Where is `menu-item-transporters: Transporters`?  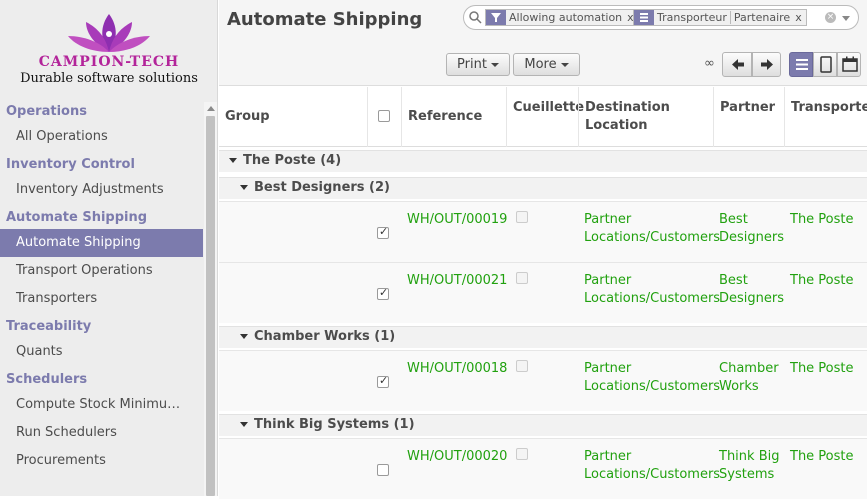
menu-item-transporters: Transporters is located at coordinates (101, 299).